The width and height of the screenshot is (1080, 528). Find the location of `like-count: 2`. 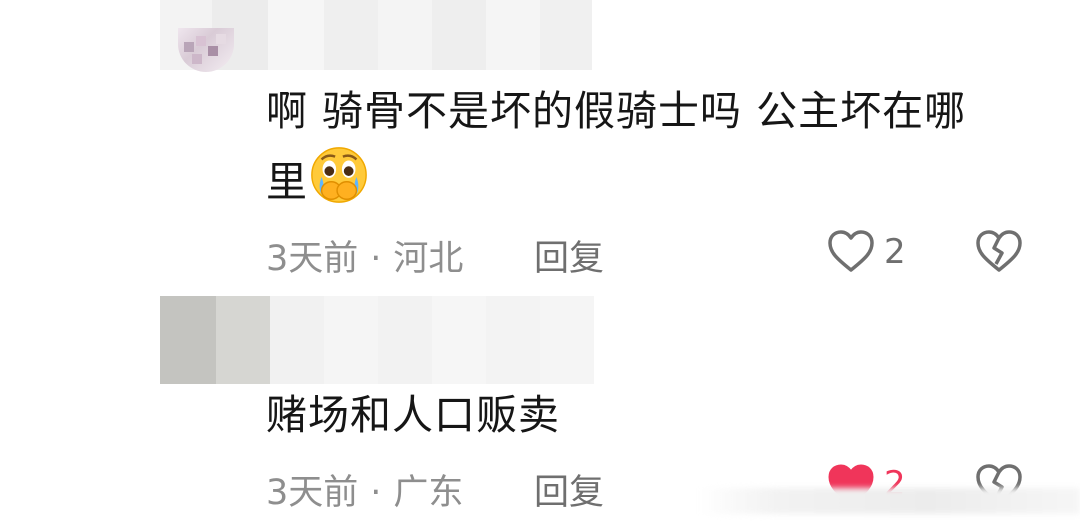

like-count: 2 is located at coordinates (895, 252).